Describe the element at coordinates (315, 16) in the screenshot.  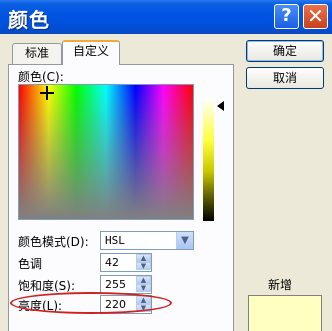
I see `close-button: ✕` at that location.